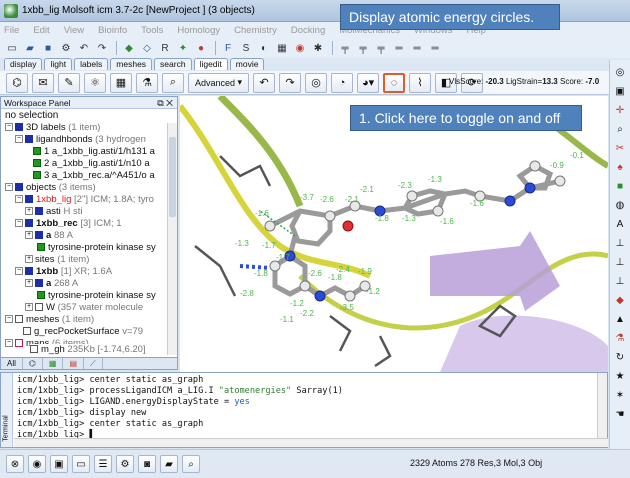 The height and width of the screenshot is (478, 630). Describe the element at coordinates (52, 128) in the screenshot. I see `tree-item-3d-labels: − 3D labels (1 item)` at that location.